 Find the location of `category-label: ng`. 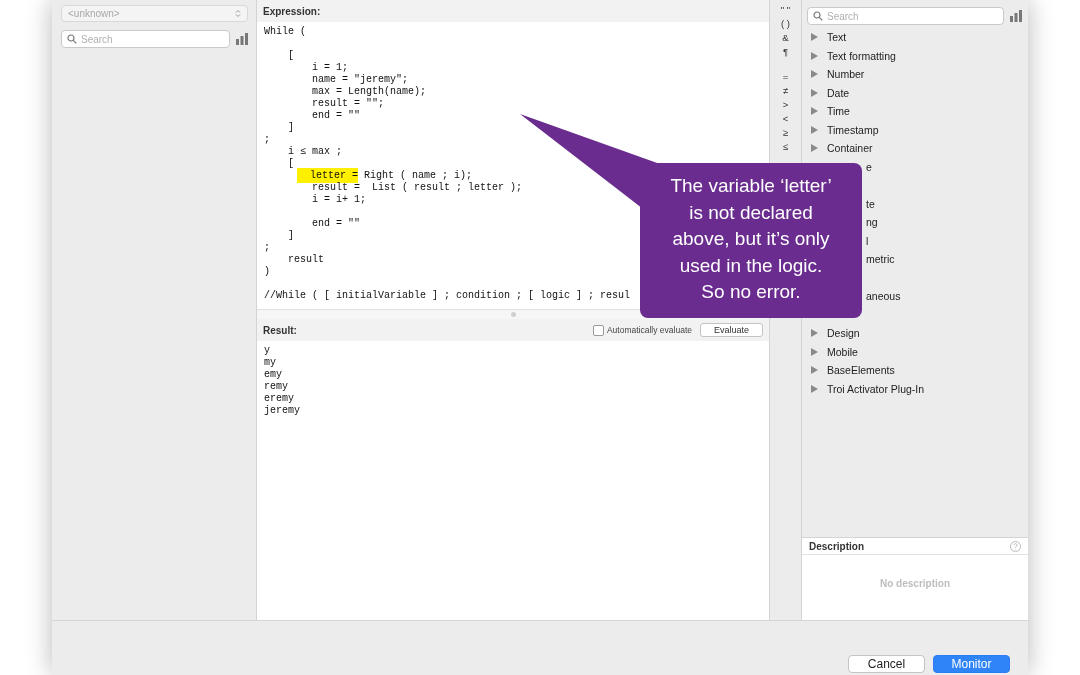

category-label: ng is located at coordinates (872, 222).